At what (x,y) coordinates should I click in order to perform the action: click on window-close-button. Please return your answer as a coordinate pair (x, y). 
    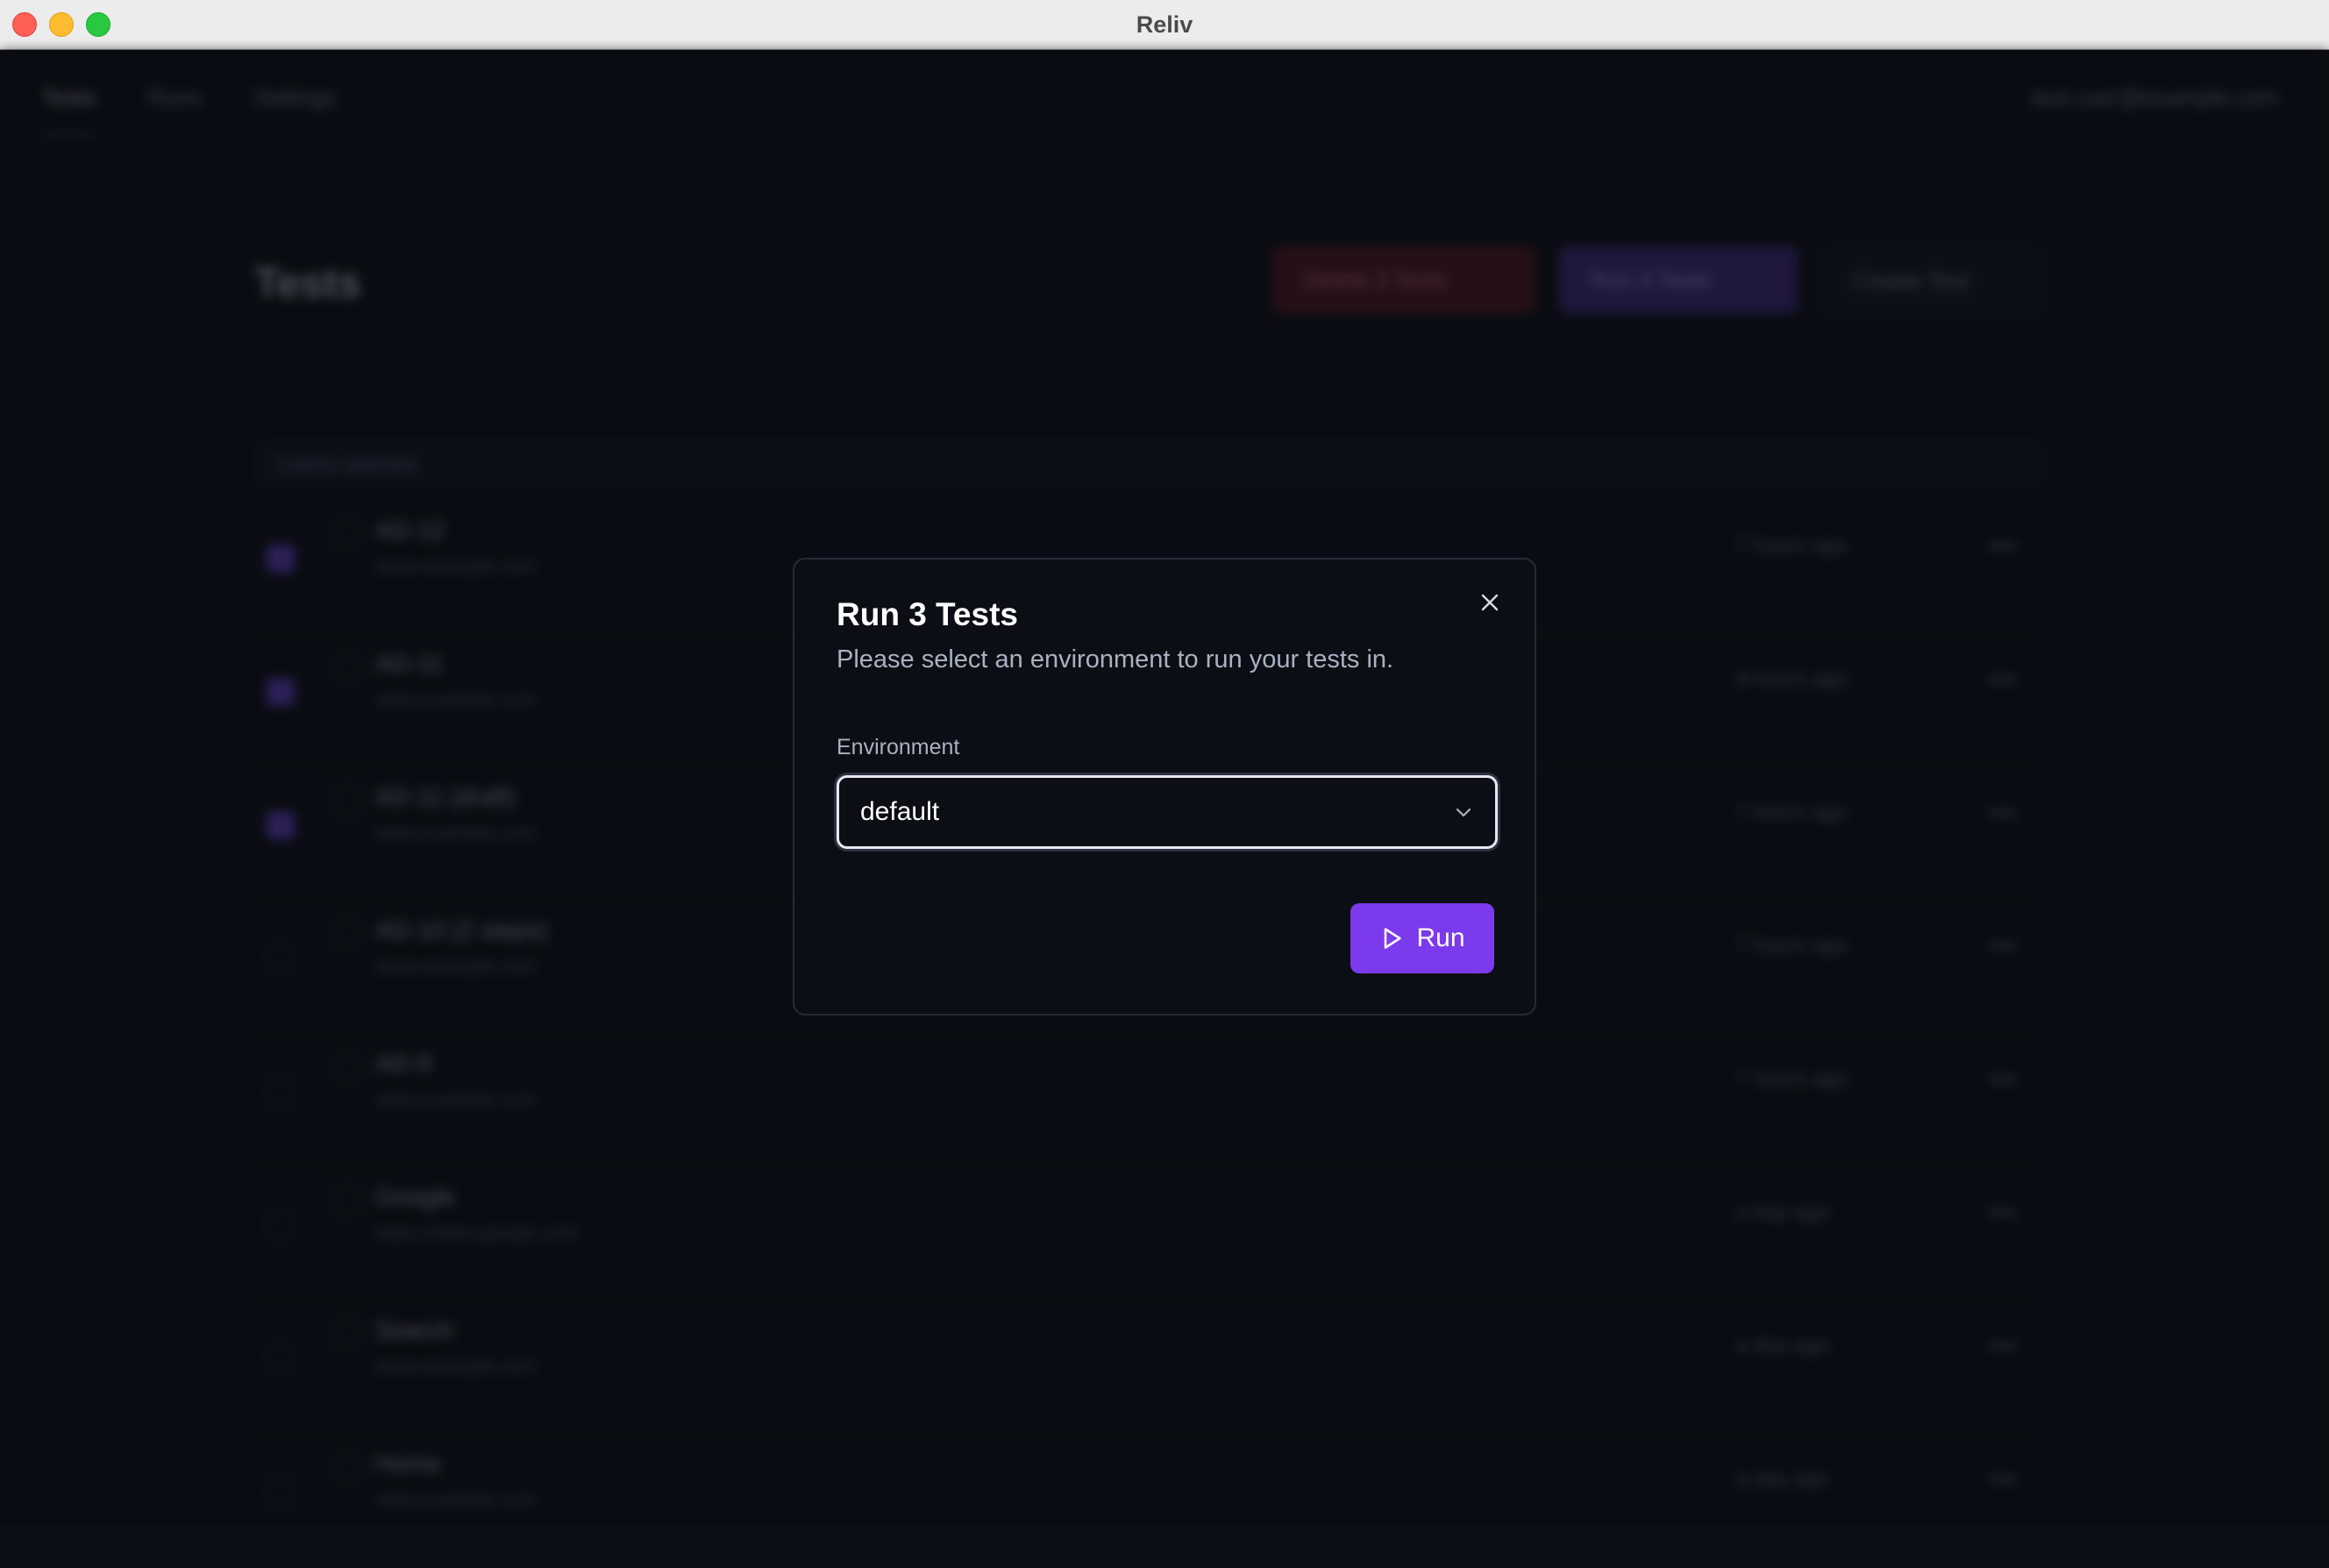
    Looking at the image, I should click on (24, 24).